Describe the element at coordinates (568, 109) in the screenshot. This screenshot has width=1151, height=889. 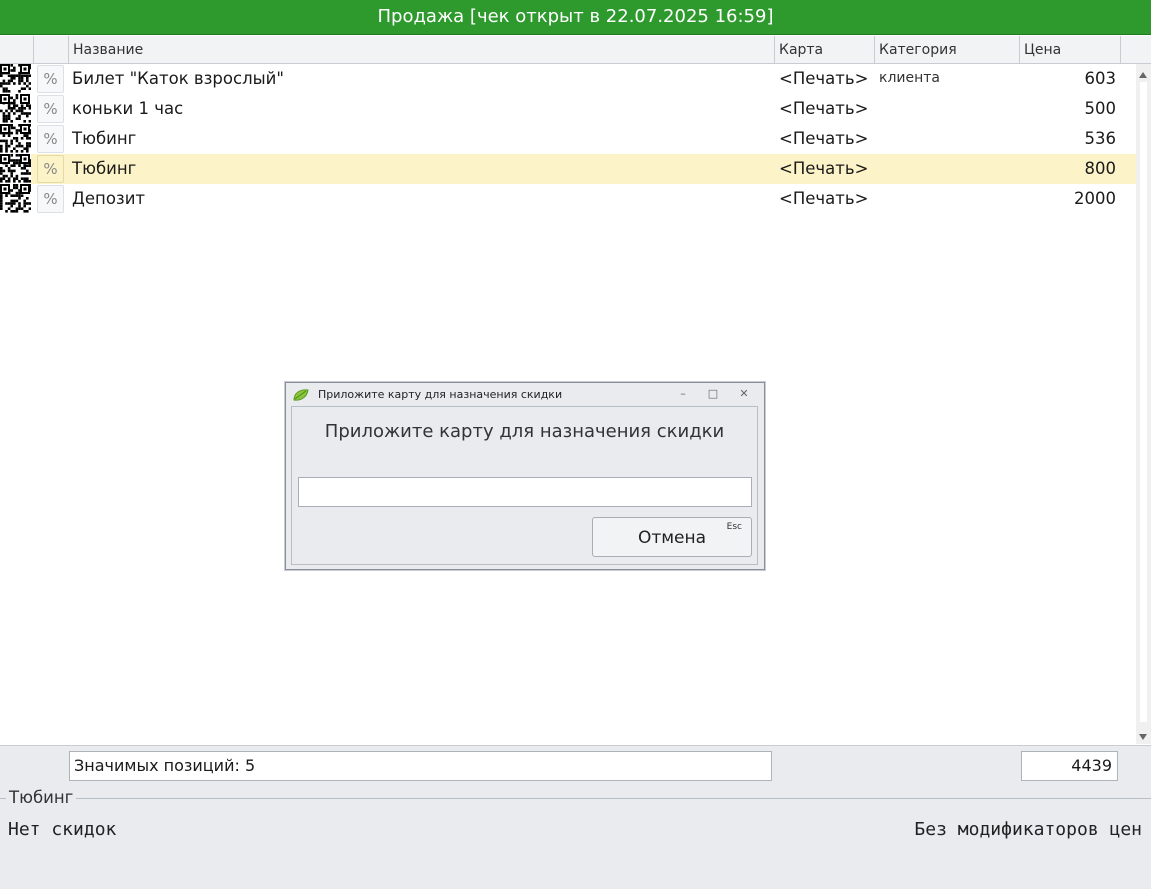
I see `table-row: % коньки 1 час <Печать> 500` at that location.